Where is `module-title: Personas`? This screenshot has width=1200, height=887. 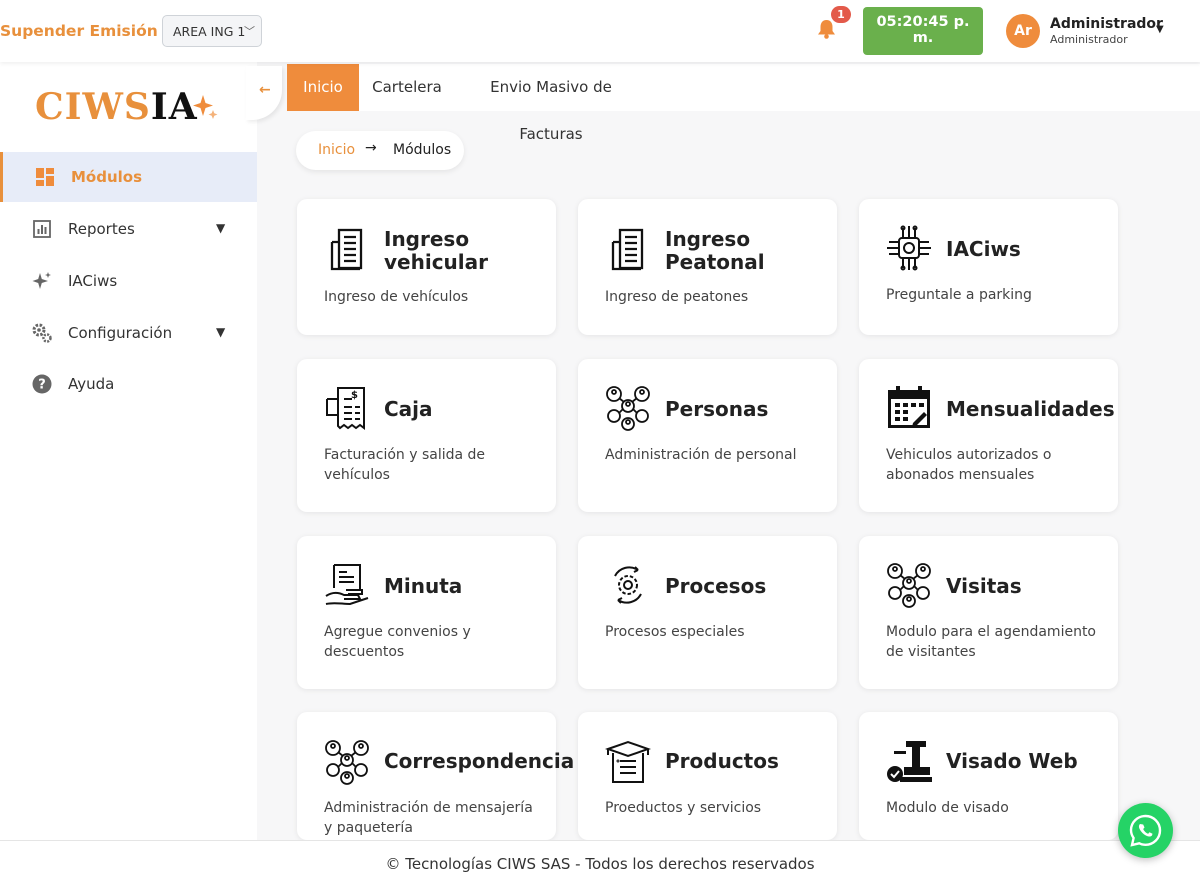 module-title: Personas is located at coordinates (717, 409).